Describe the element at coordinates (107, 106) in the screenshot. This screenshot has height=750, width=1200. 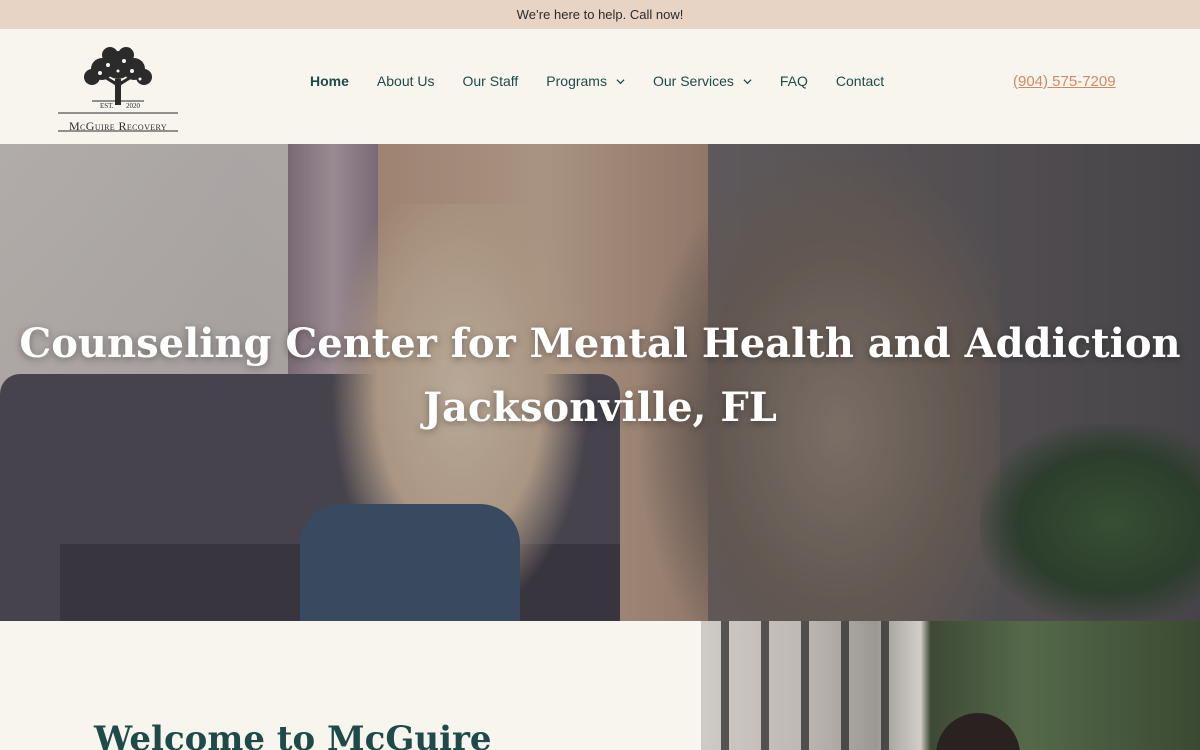
I see `logo-est: EST.` at that location.